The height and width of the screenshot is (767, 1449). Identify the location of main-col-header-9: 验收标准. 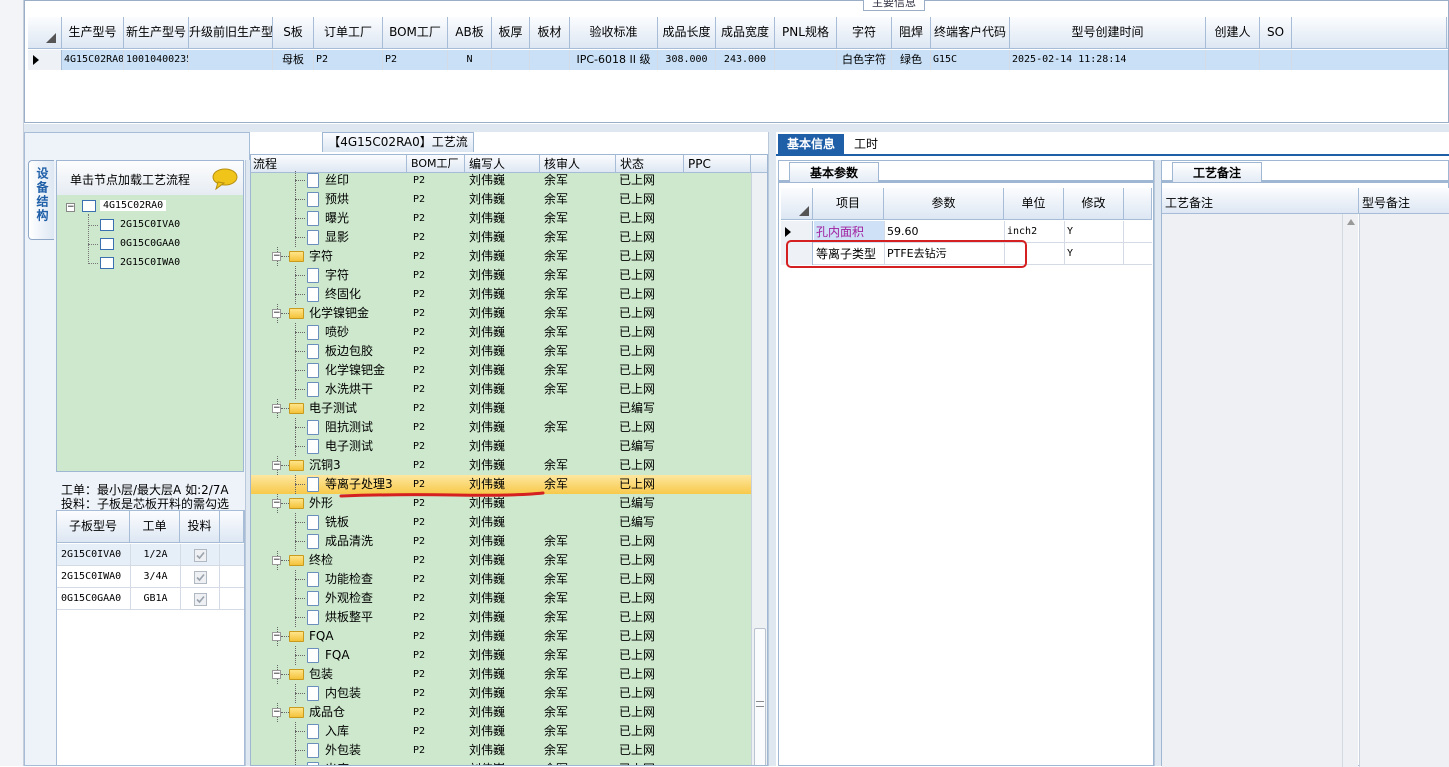
(614, 33).